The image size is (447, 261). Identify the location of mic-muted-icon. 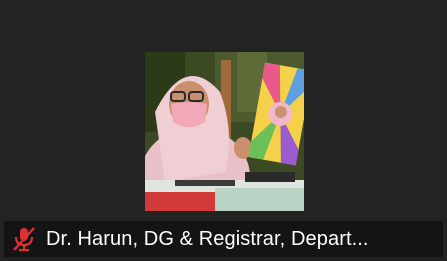
(24, 239).